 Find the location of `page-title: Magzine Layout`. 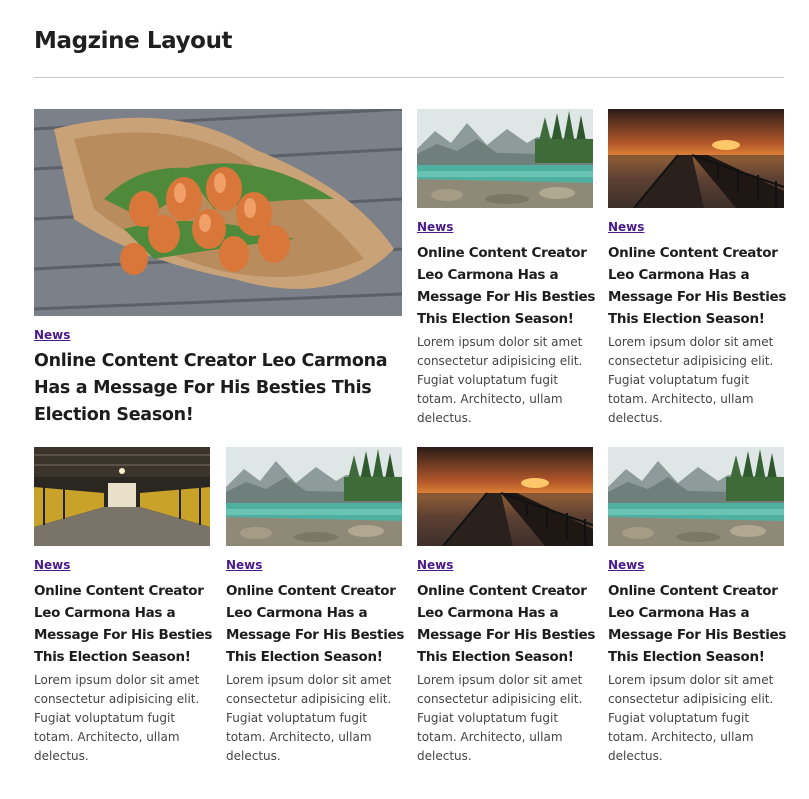

page-title: Magzine Layout is located at coordinates (133, 41).